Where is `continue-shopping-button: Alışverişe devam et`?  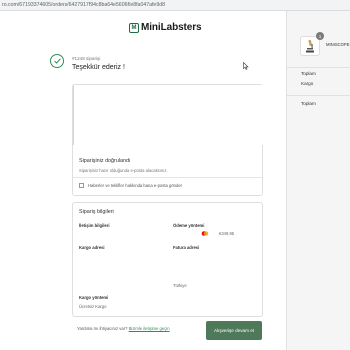
continue-shopping-button: Alışverişe devam et is located at coordinates (234, 330).